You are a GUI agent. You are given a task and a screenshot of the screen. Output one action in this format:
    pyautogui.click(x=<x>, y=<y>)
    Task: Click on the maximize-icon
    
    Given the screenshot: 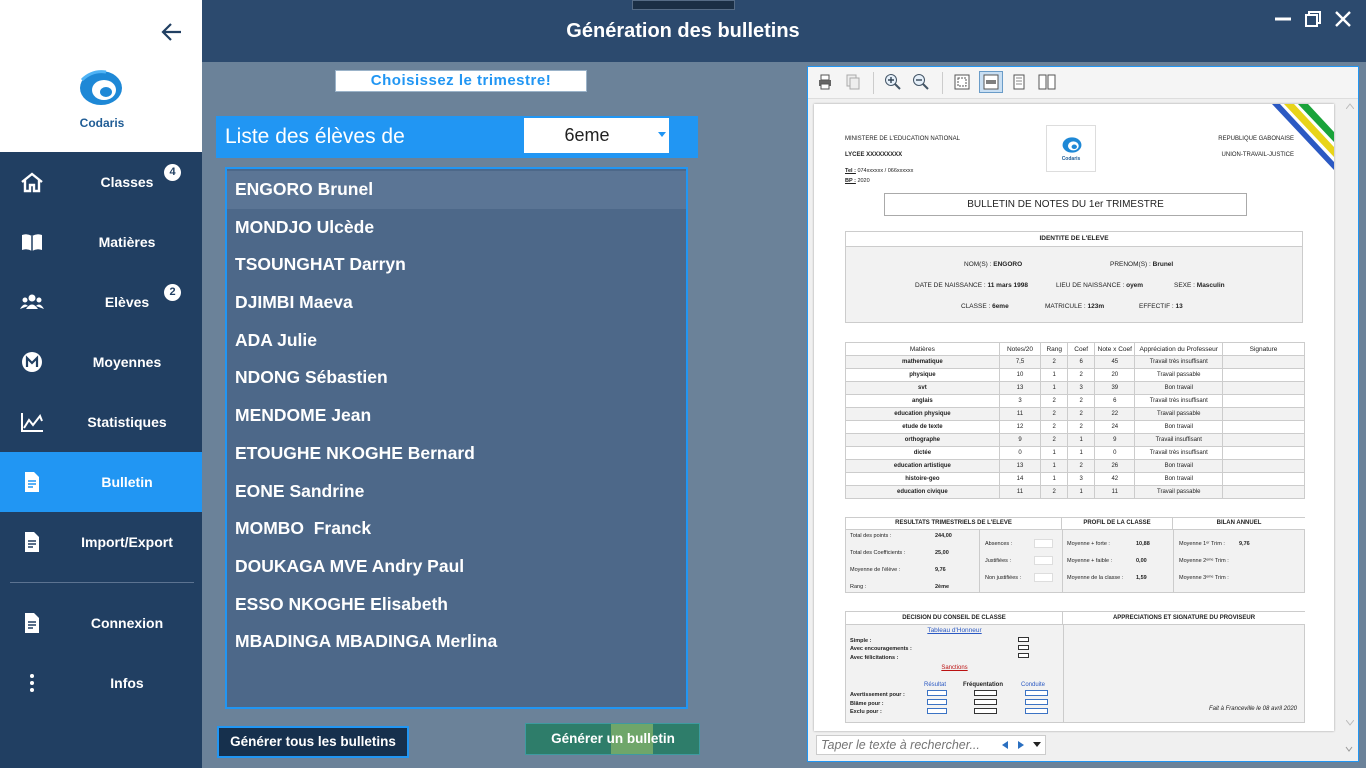 What is the action you would take?
    pyautogui.click(x=1313, y=19)
    